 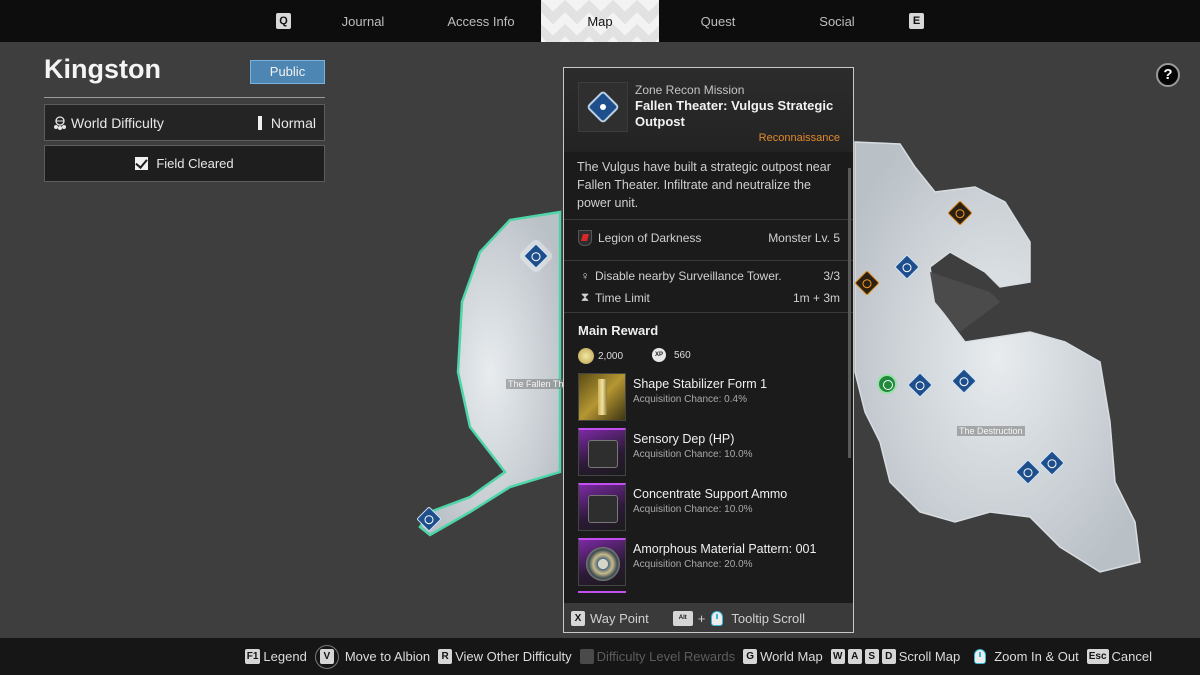 What do you see at coordinates (671, 355) in the screenshot?
I see `xp-reward: XP 560` at bounding box center [671, 355].